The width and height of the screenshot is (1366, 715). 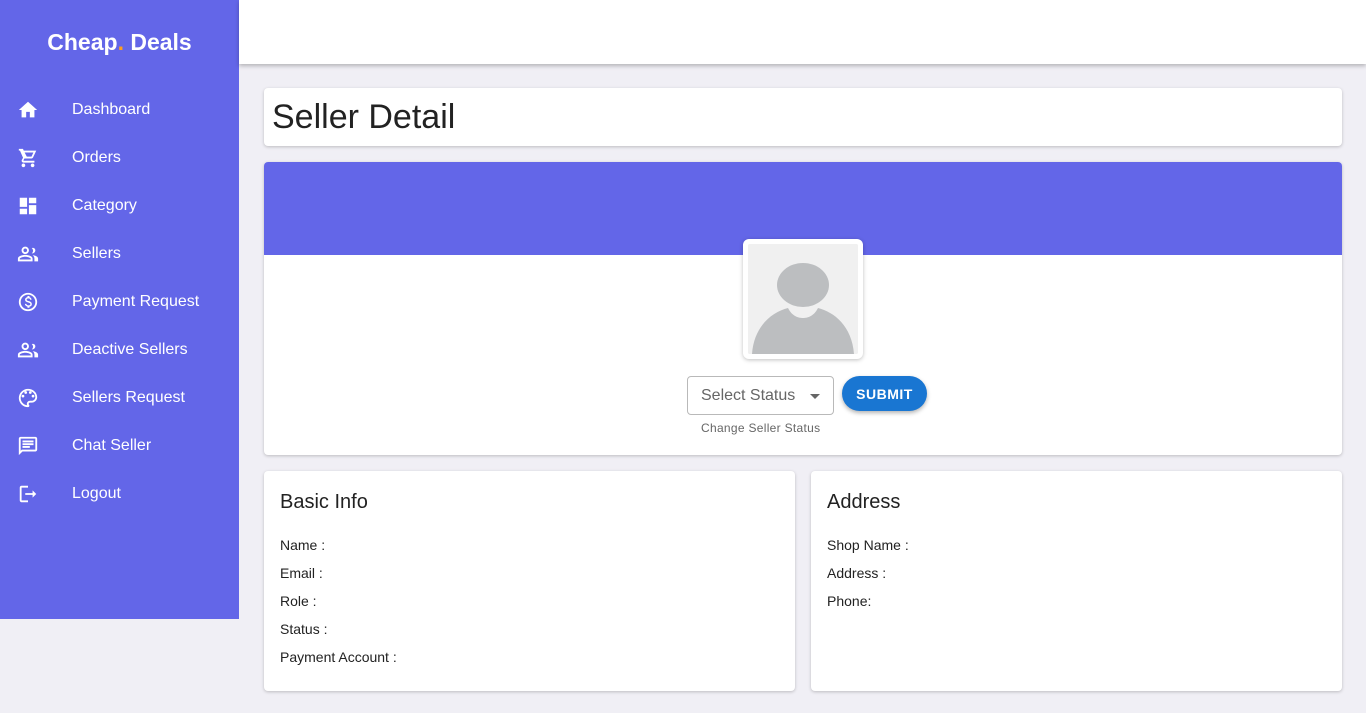 I want to click on sidebar-item-sellers: Sellers, so click(x=119, y=254).